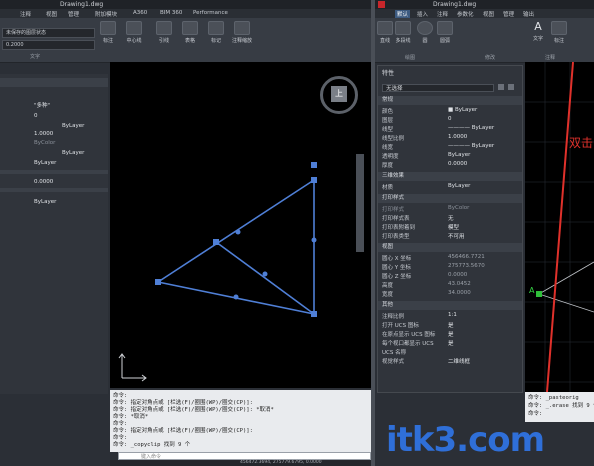 The height and width of the screenshot is (466, 594). I want to click on circle-button: 圆, so click(425, 32).